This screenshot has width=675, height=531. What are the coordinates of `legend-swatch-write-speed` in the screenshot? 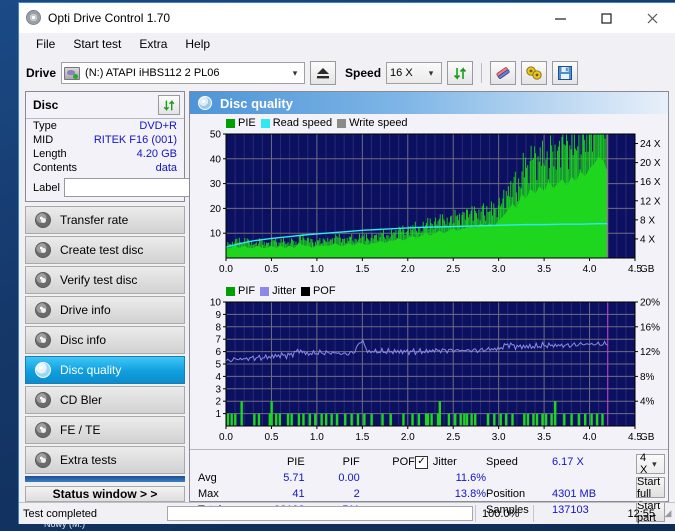 It's located at (342, 123).